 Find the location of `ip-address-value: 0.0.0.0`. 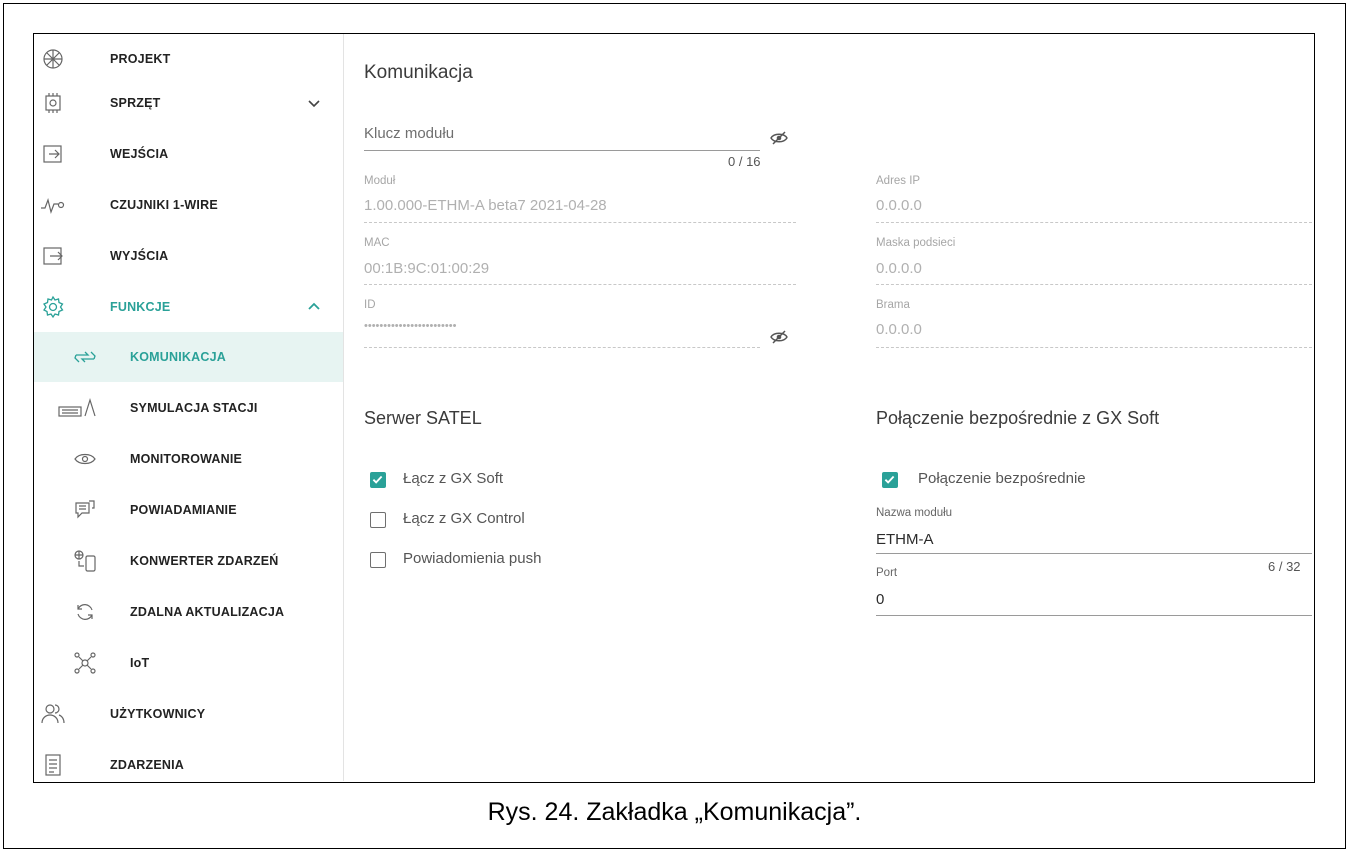

ip-address-value: 0.0.0.0 is located at coordinates (899, 205).